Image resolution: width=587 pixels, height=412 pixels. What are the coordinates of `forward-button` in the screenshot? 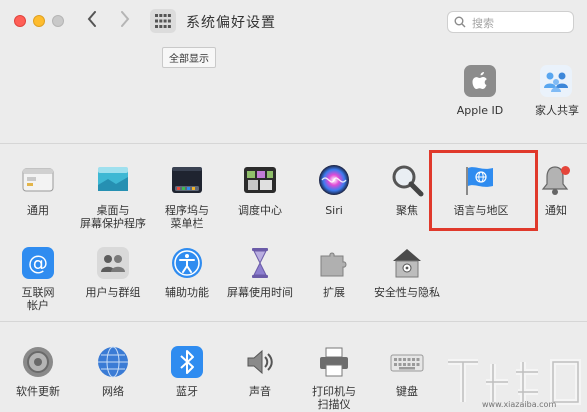 It's located at (125, 21).